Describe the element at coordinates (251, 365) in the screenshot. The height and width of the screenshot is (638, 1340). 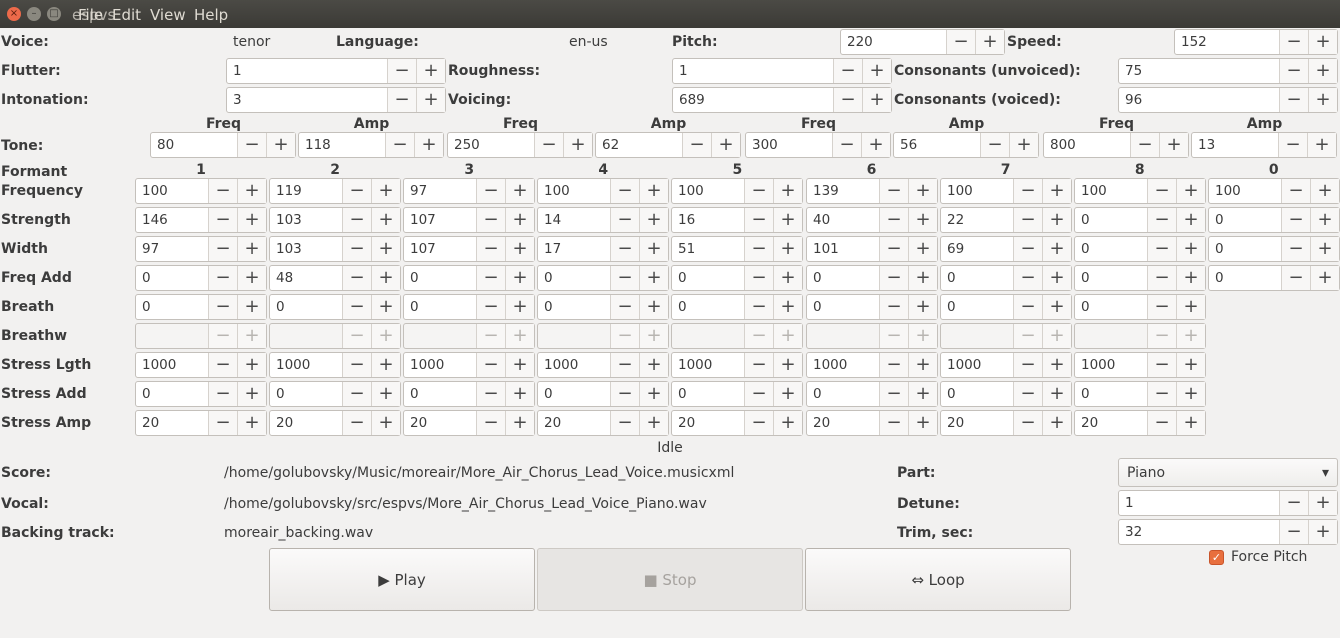
I see `stress-lgth-1-increment-button: +` at that location.